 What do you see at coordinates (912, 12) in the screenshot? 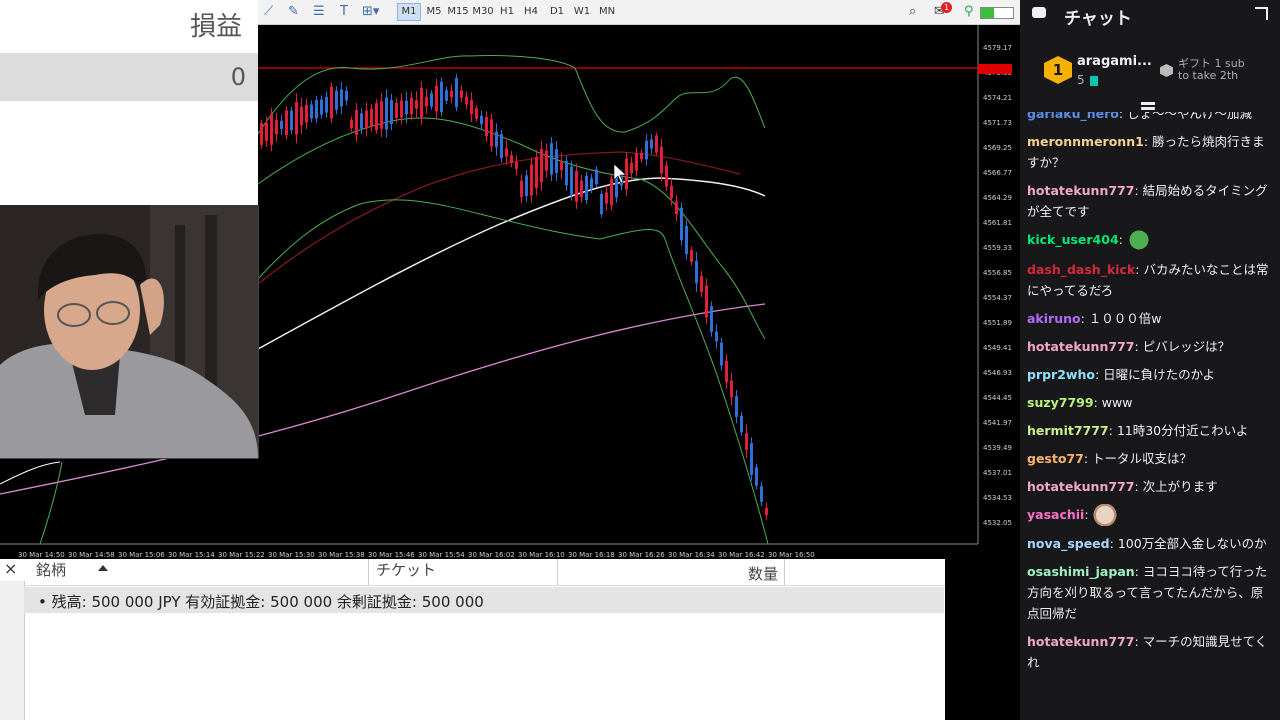
I see `search-icon: ⌕` at bounding box center [912, 12].